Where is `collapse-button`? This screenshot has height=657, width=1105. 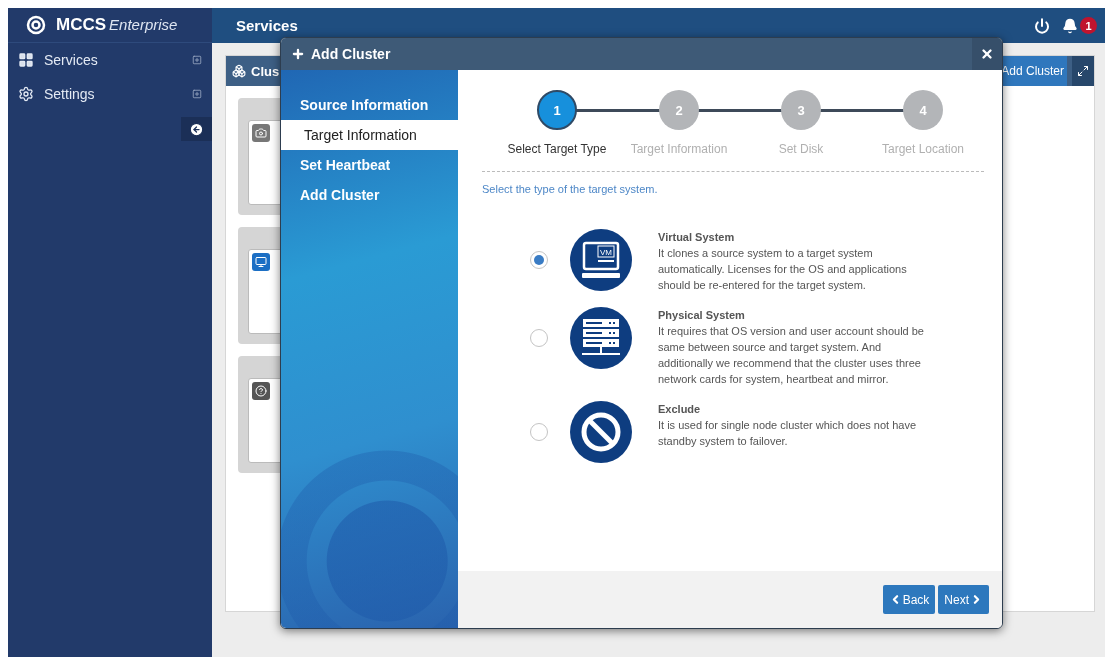 collapse-button is located at coordinates (196, 129).